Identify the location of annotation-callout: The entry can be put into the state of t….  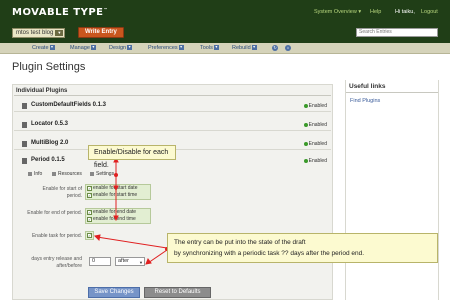
(302, 248).